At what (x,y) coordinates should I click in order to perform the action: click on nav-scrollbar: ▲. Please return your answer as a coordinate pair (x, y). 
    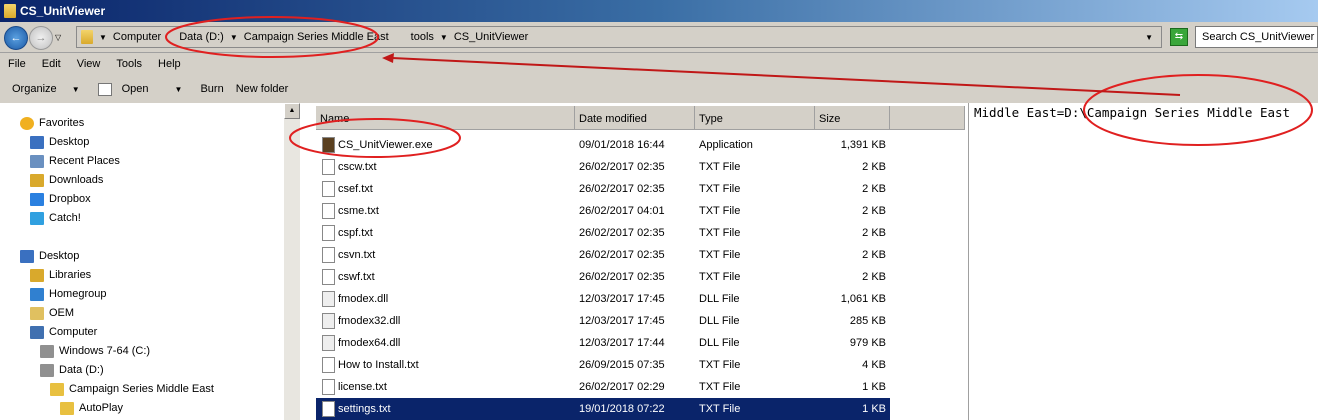
    Looking at the image, I should click on (292, 261).